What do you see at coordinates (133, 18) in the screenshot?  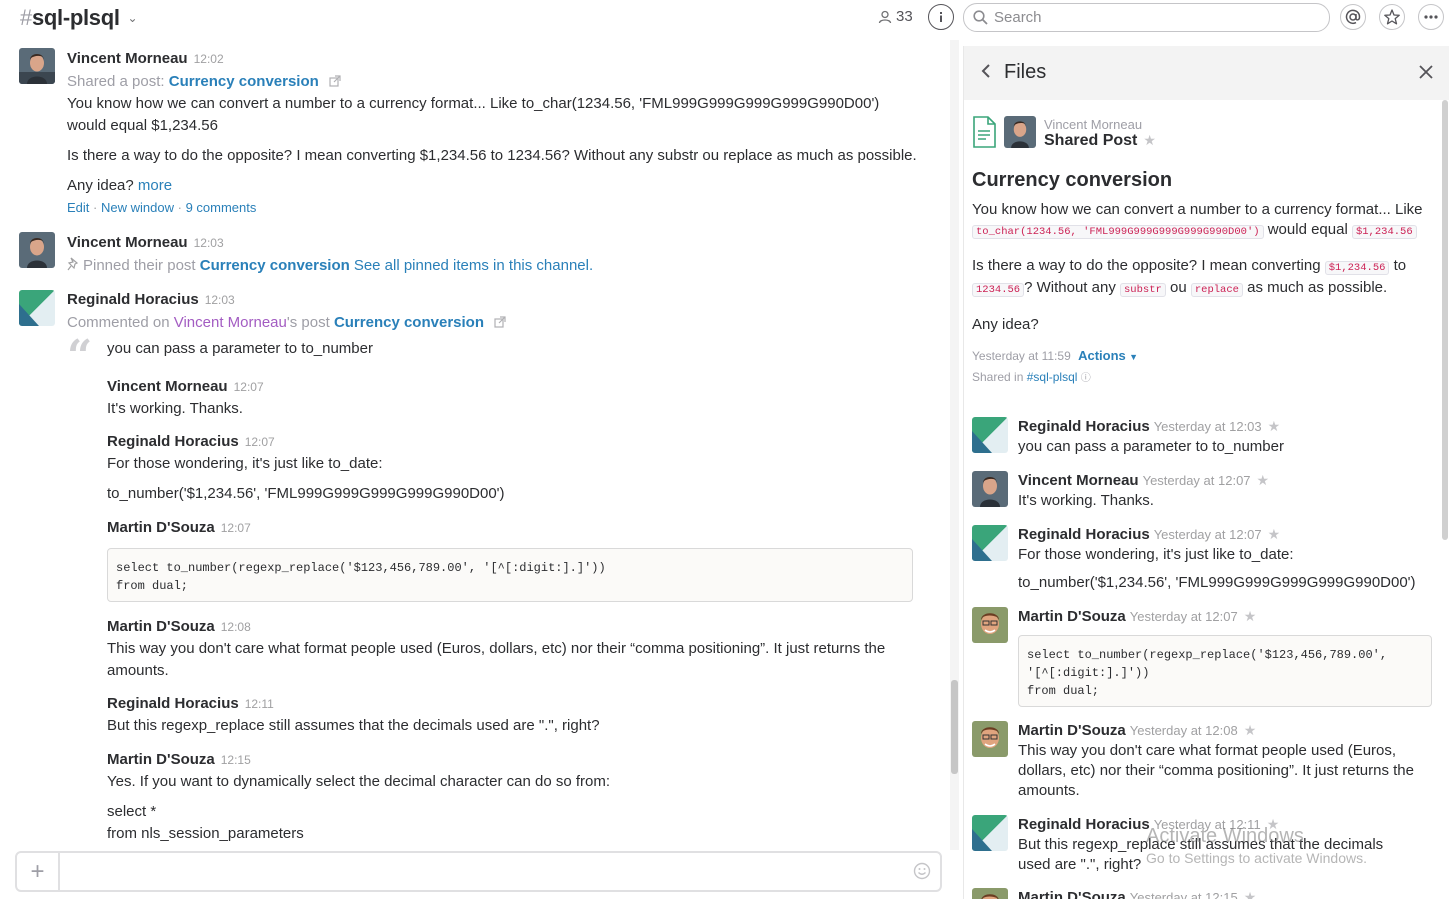 I see `chevron-down-icon: ⌄` at bounding box center [133, 18].